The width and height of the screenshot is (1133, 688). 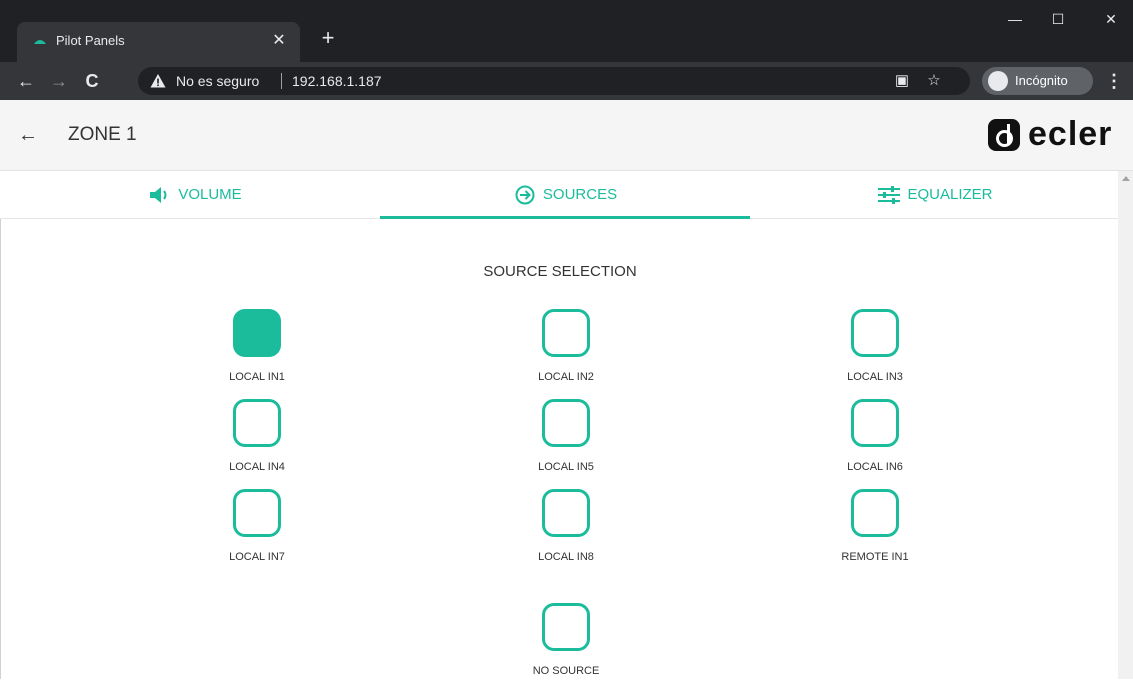 What do you see at coordinates (328, 38) in the screenshot?
I see `new-tab-button: +` at bounding box center [328, 38].